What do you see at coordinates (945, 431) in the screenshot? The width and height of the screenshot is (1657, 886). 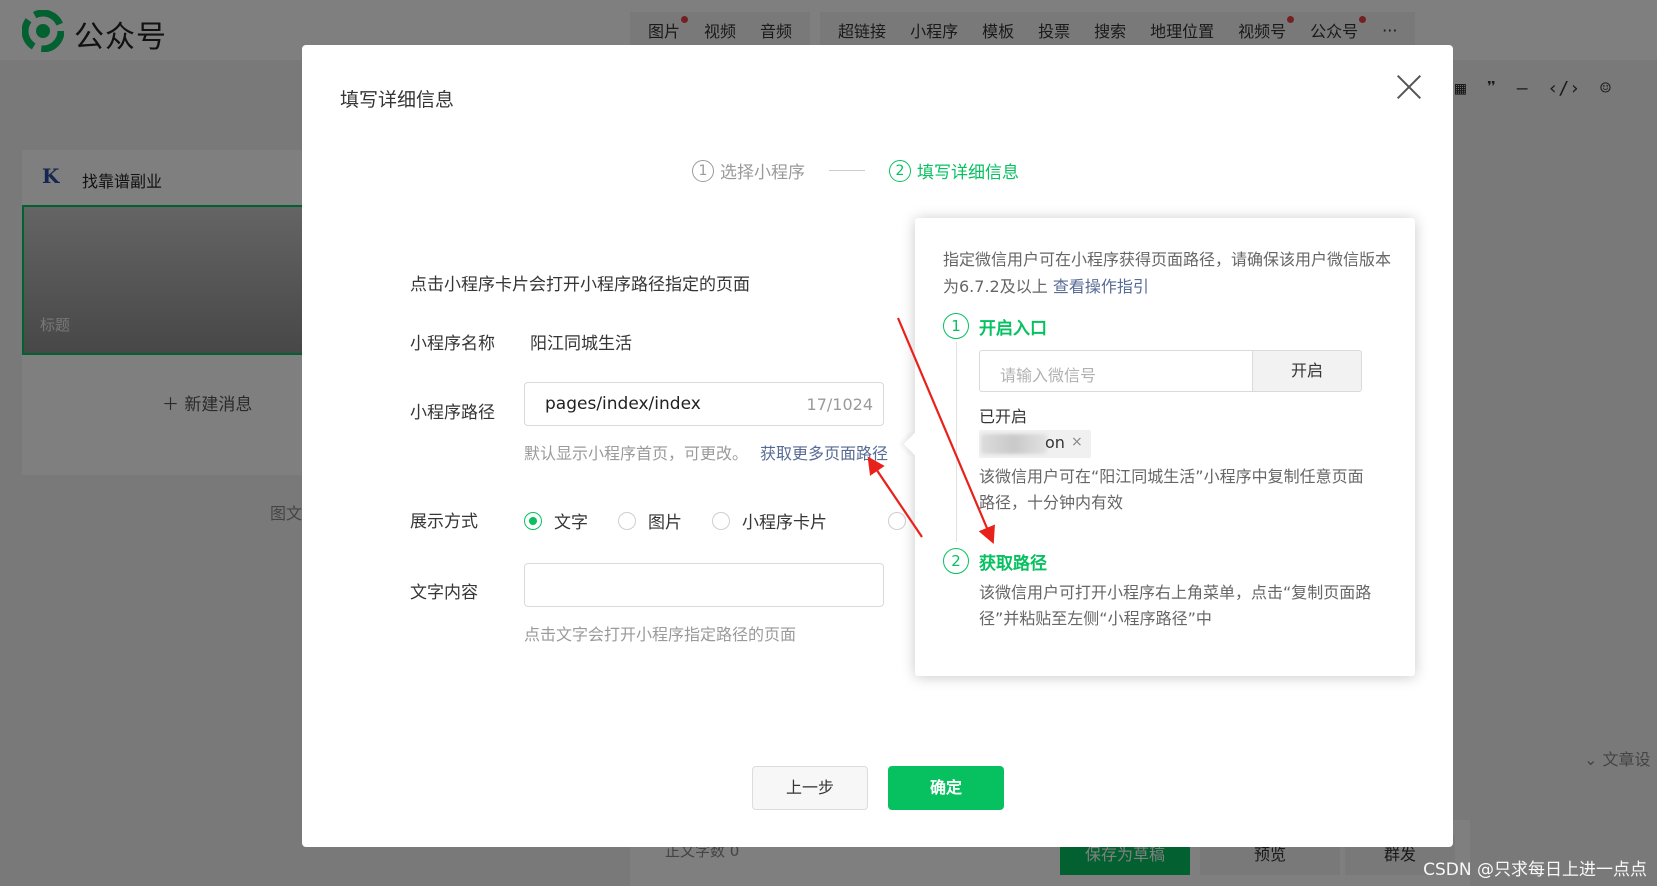 I see `annotation-arrow-to-step2` at bounding box center [945, 431].